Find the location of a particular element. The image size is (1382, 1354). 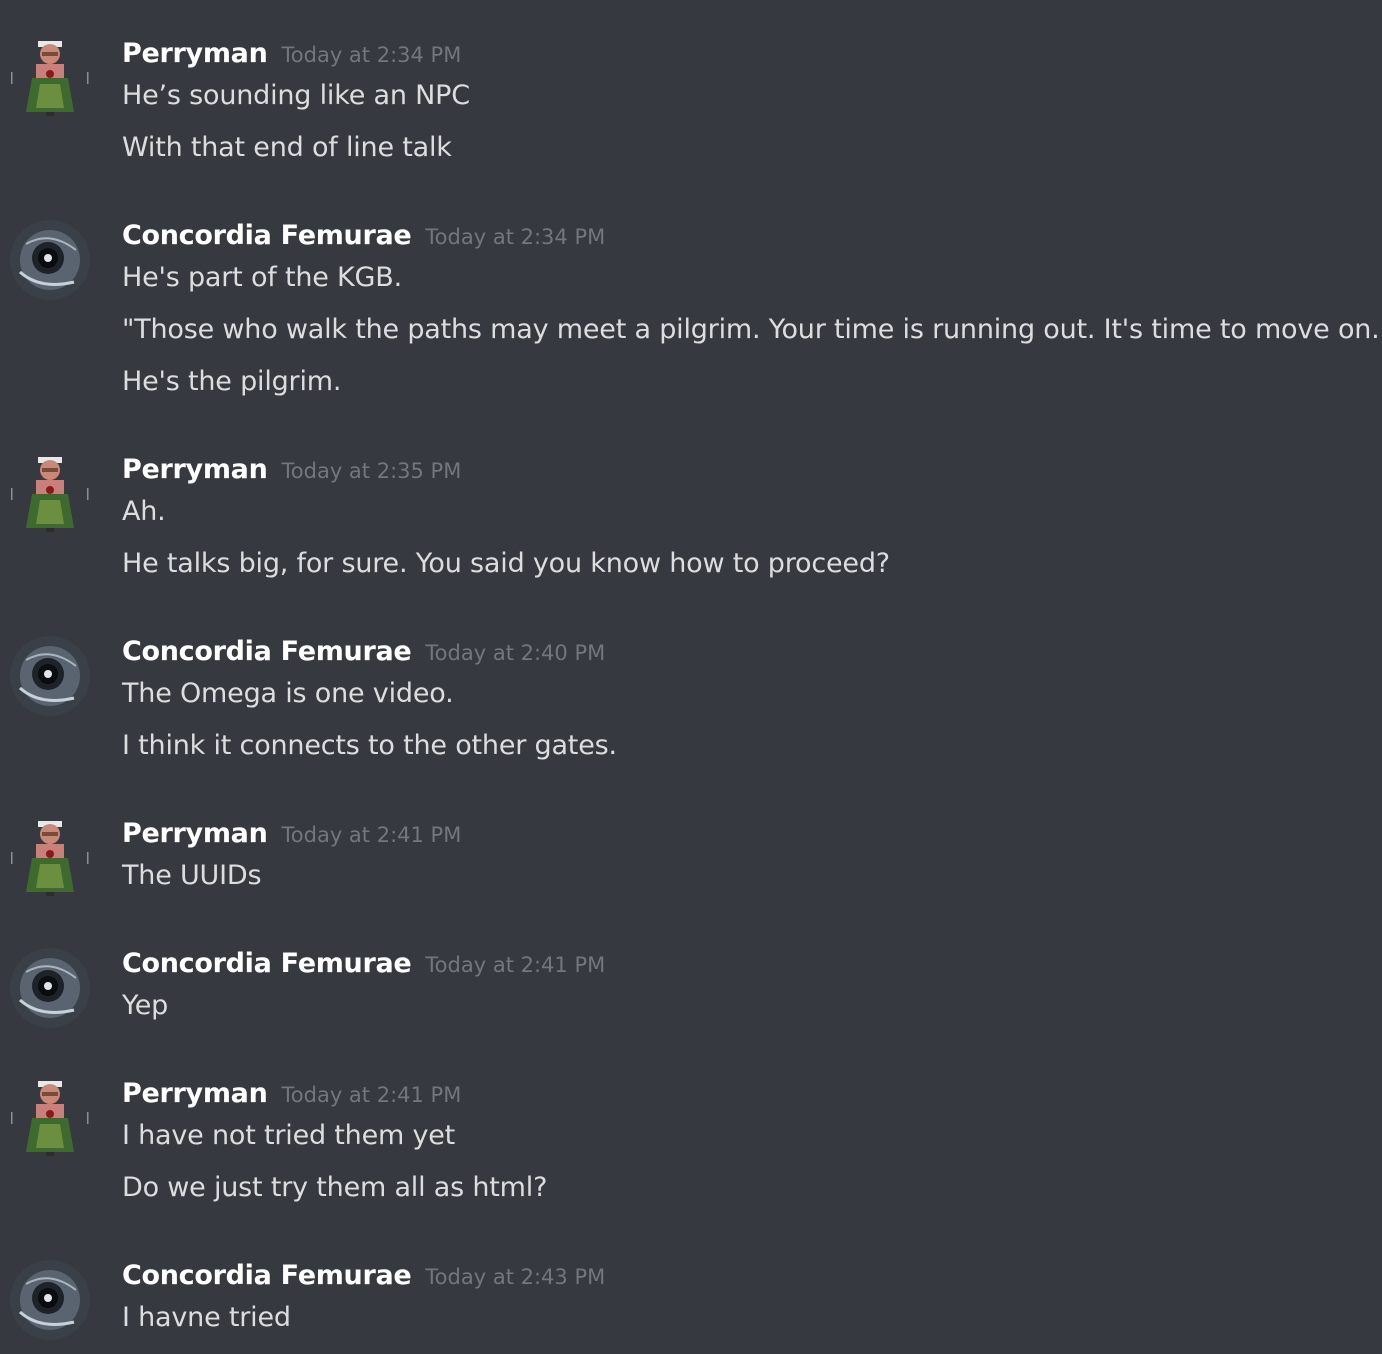

message-text: I think it connects to the other gates. is located at coordinates (369, 745).